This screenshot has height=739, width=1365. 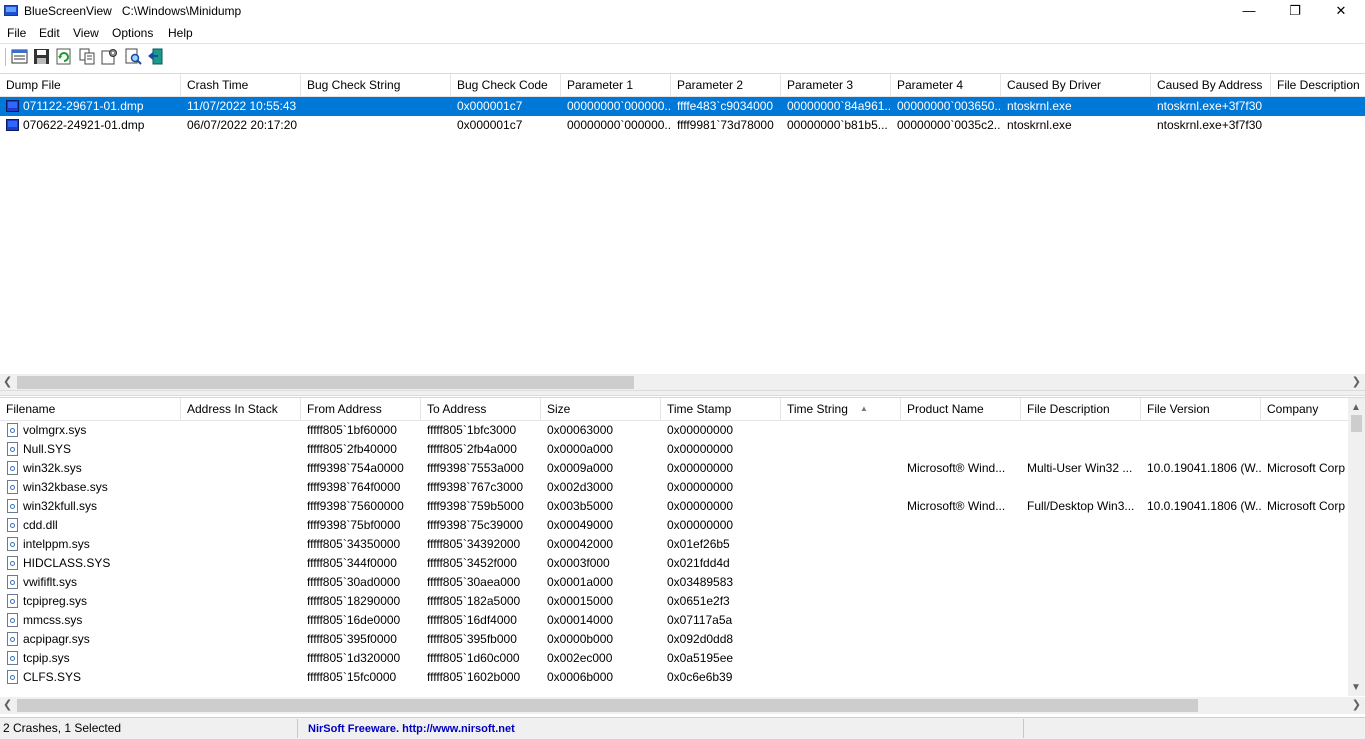 What do you see at coordinates (361, 409) in the screenshot?
I see `column-from-address: From Address` at bounding box center [361, 409].